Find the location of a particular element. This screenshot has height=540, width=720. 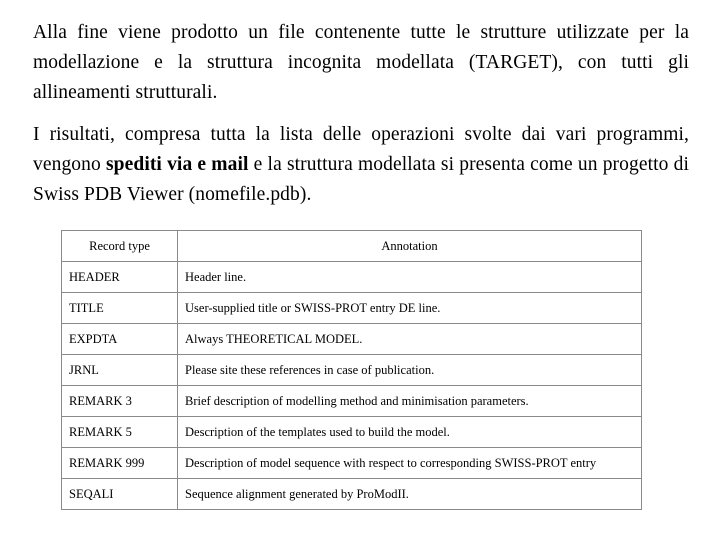

cell-record-type: EXPDTA is located at coordinates (119, 339).